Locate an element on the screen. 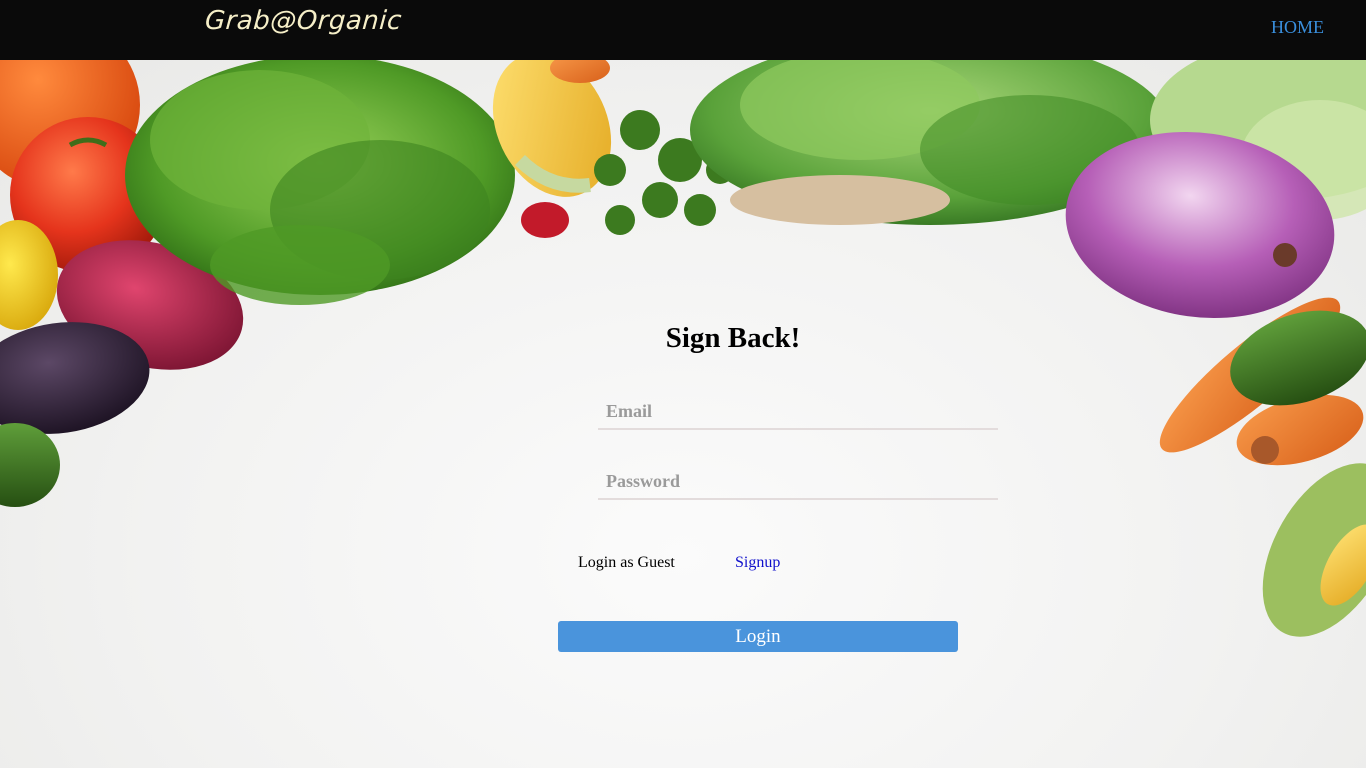  brand-logo: Grab@Organic is located at coordinates (303, 21).